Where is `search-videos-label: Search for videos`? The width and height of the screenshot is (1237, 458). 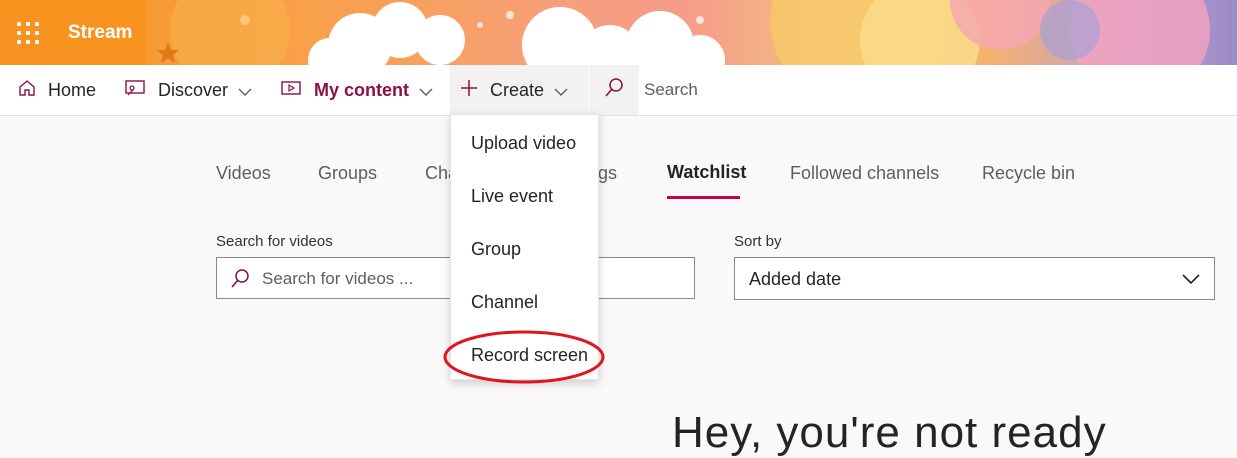 search-videos-label: Search for videos is located at coordinates (274, 241).